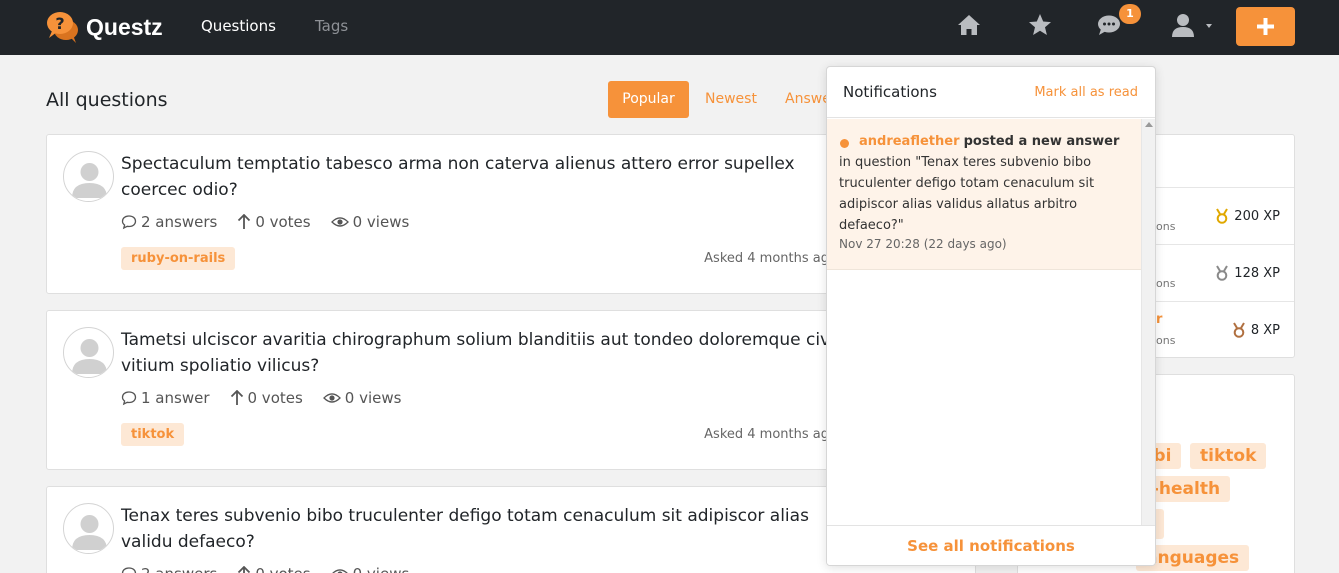  I want to click on see-all-notifications-link: See all notifications, so click(991, 546).